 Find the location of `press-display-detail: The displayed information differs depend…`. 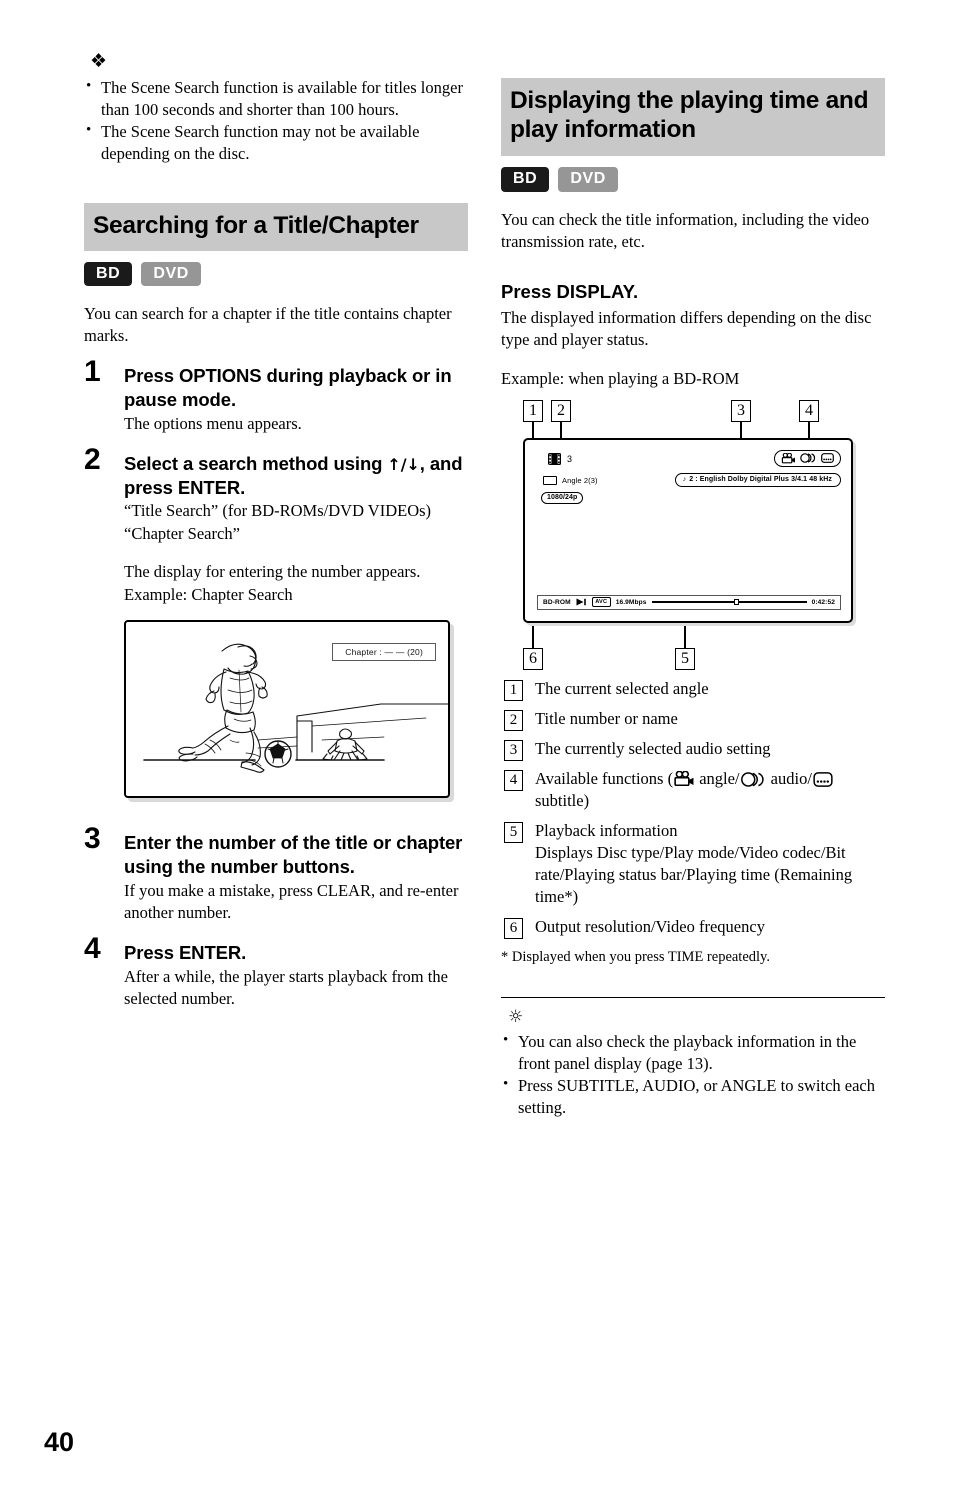

press-display-detail: The displayed information differs depend… is located at coordinates (686, 328).